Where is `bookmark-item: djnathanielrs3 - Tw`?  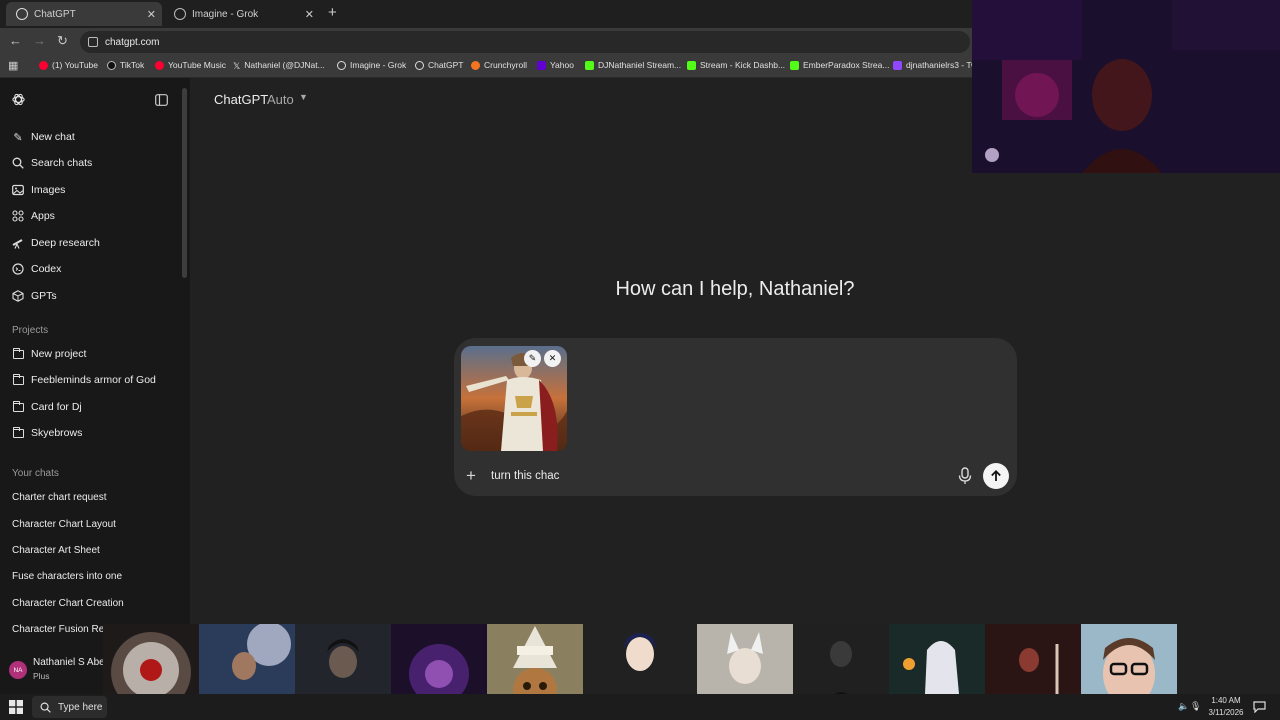
bookmark-item: djnathanielrs3 - Tw is located at coordinates (935, 65).